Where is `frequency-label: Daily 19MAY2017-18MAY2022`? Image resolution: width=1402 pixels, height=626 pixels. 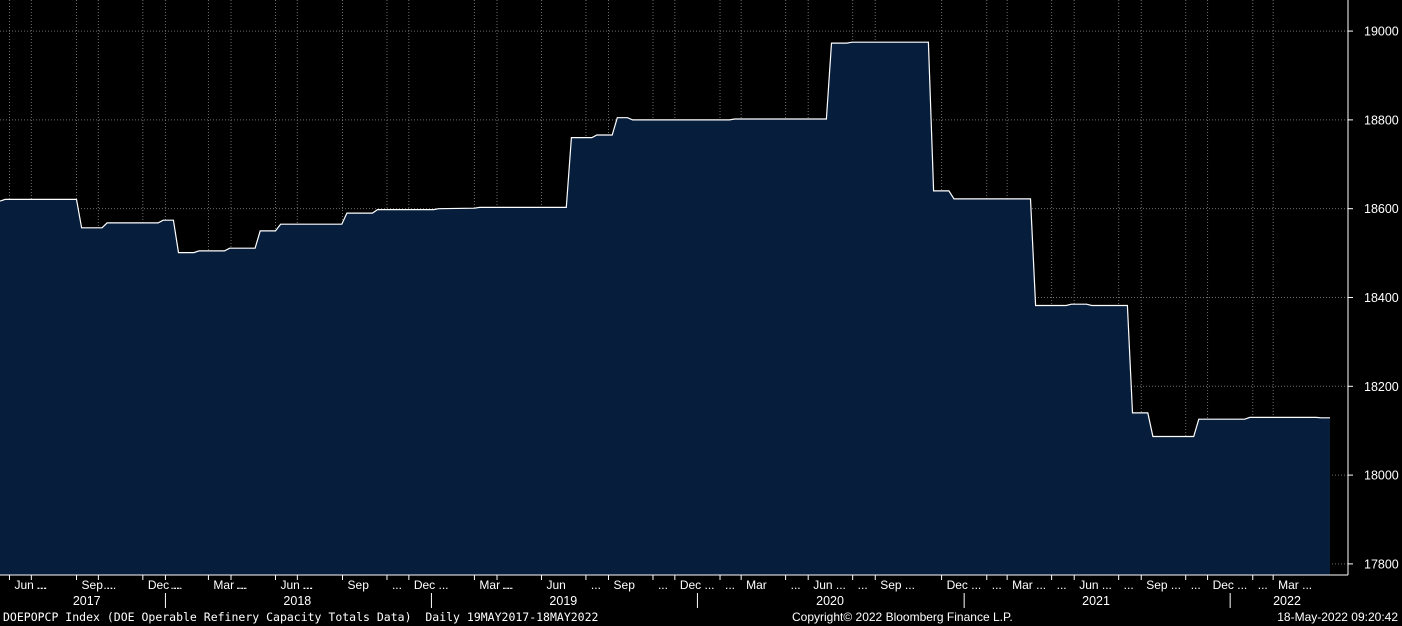 frequency-label: Daily 19MAY2017-18MAY2022 is located at coordinates (512, 617).